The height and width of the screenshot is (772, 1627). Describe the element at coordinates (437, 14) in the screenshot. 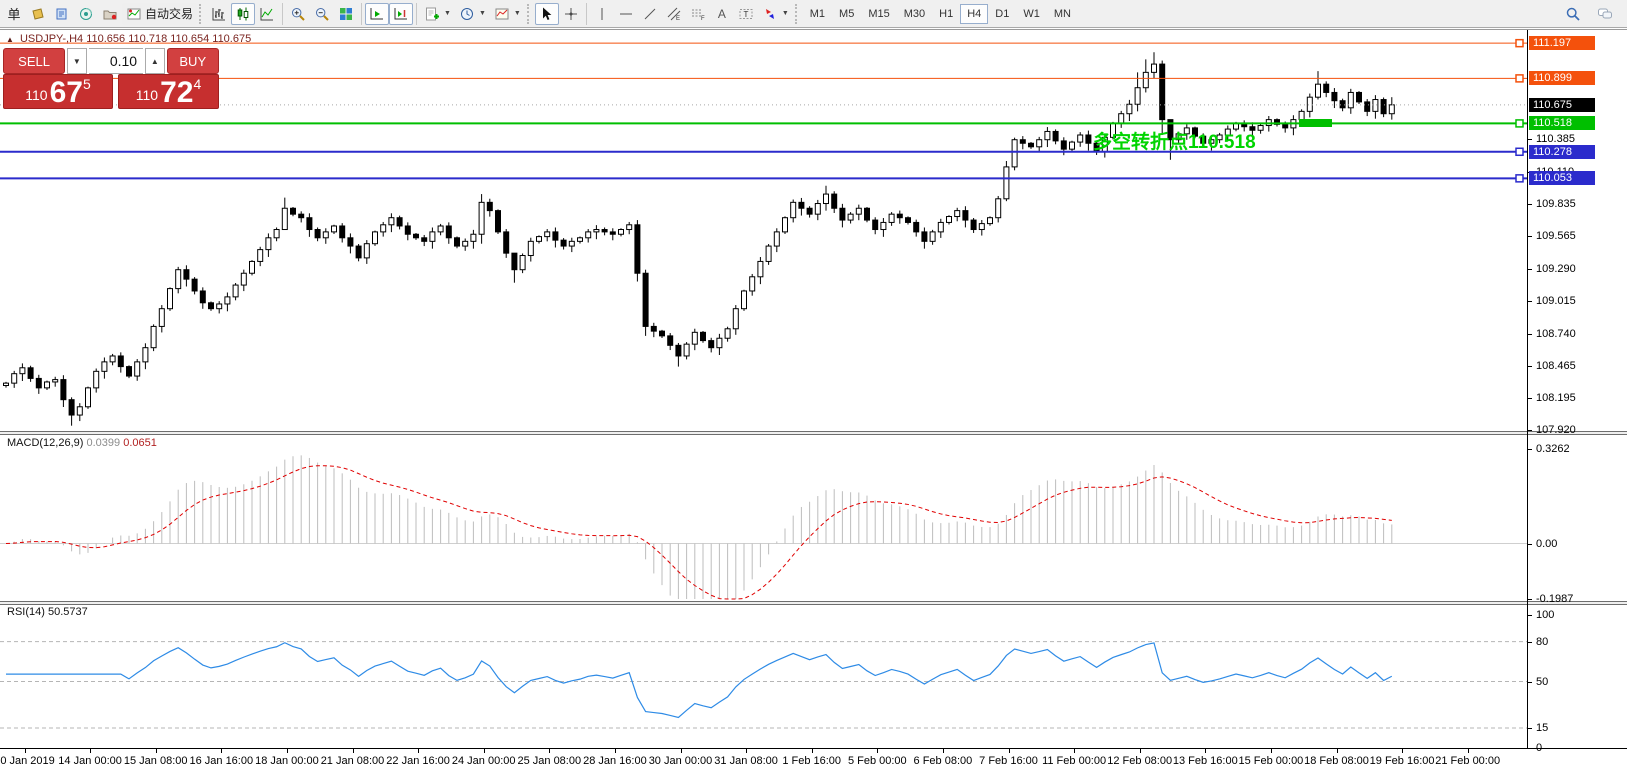

I see `indicators-button: ▼` at that location.